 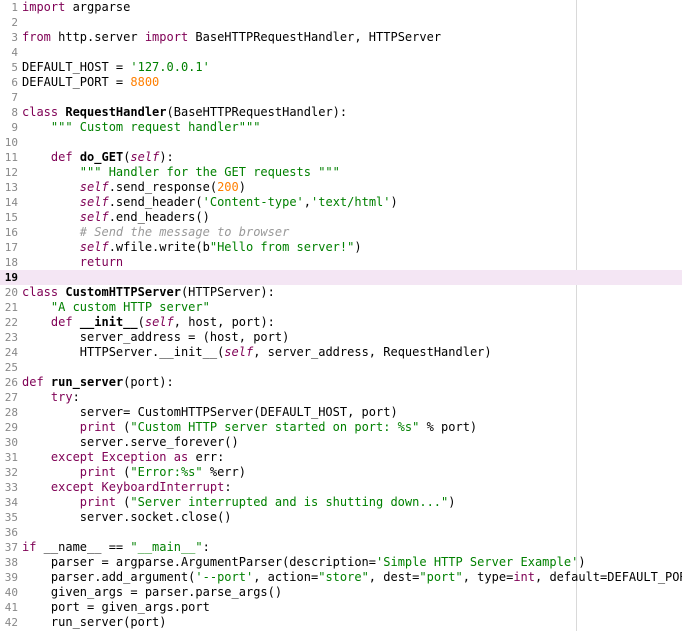 I want to click on code-token: import, so click(x=44, y=7).